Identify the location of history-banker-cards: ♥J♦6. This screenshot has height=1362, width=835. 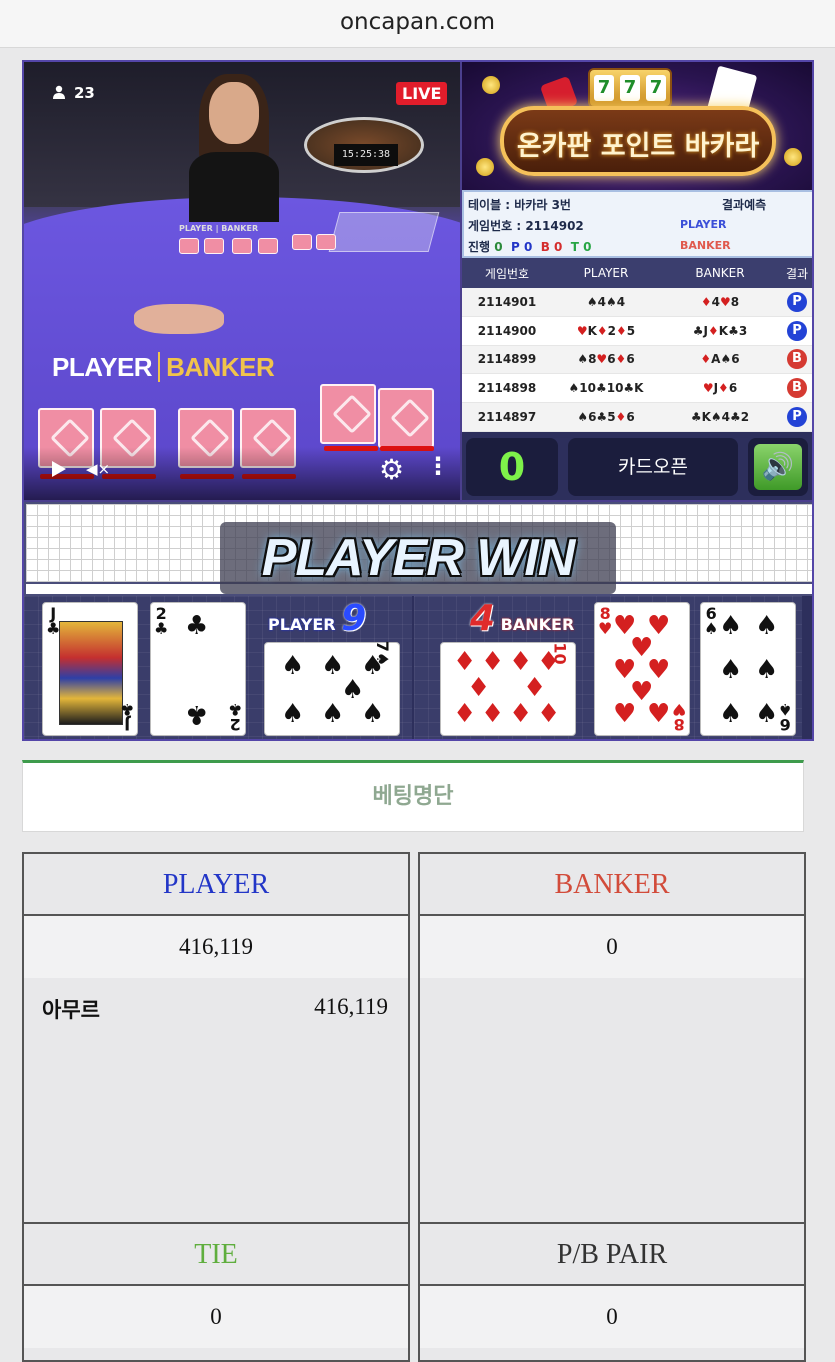
(720, 388).